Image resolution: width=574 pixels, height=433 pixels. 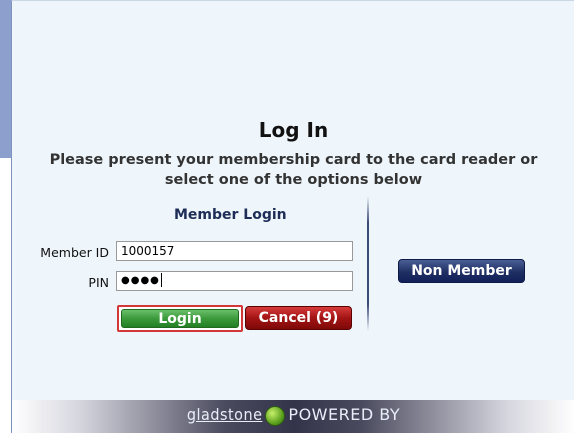 I want to click on member-id-label: Member ID, so click(x=74, y=252).